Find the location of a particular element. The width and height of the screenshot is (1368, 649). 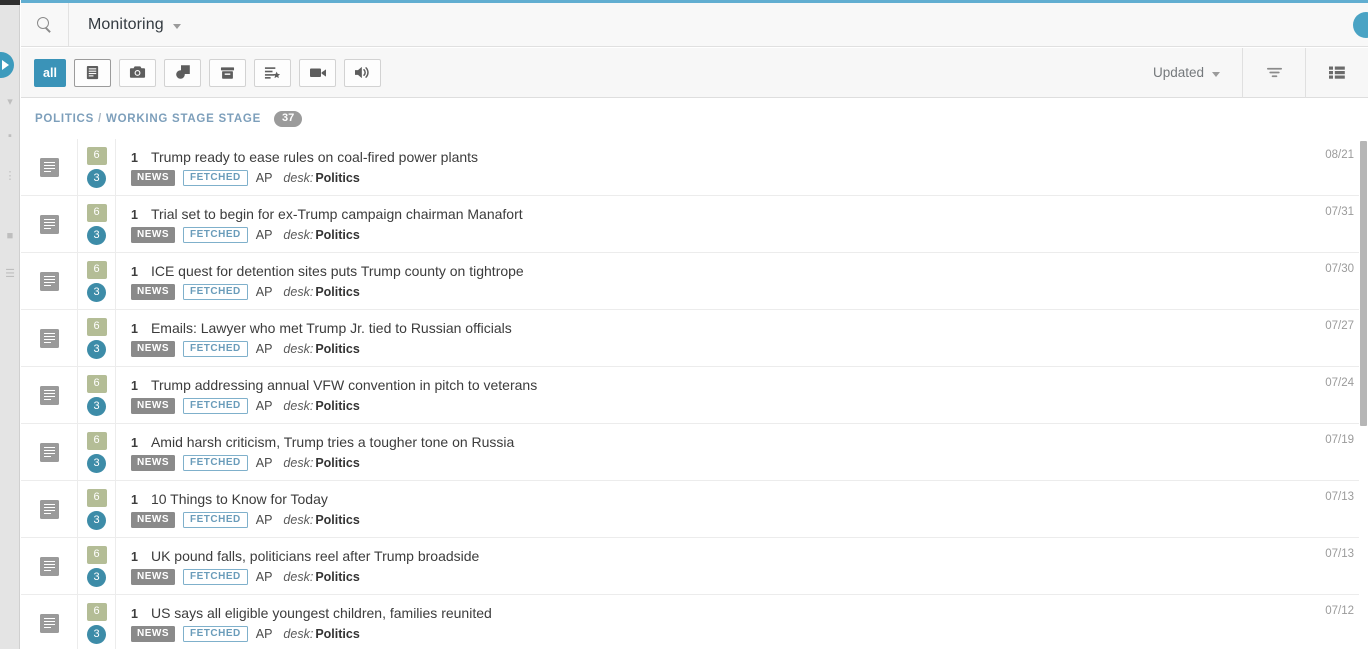

left-sidebar-rail: ▾ ▪ ⋮ ■ ☰ is located at coordinates (10, 324).